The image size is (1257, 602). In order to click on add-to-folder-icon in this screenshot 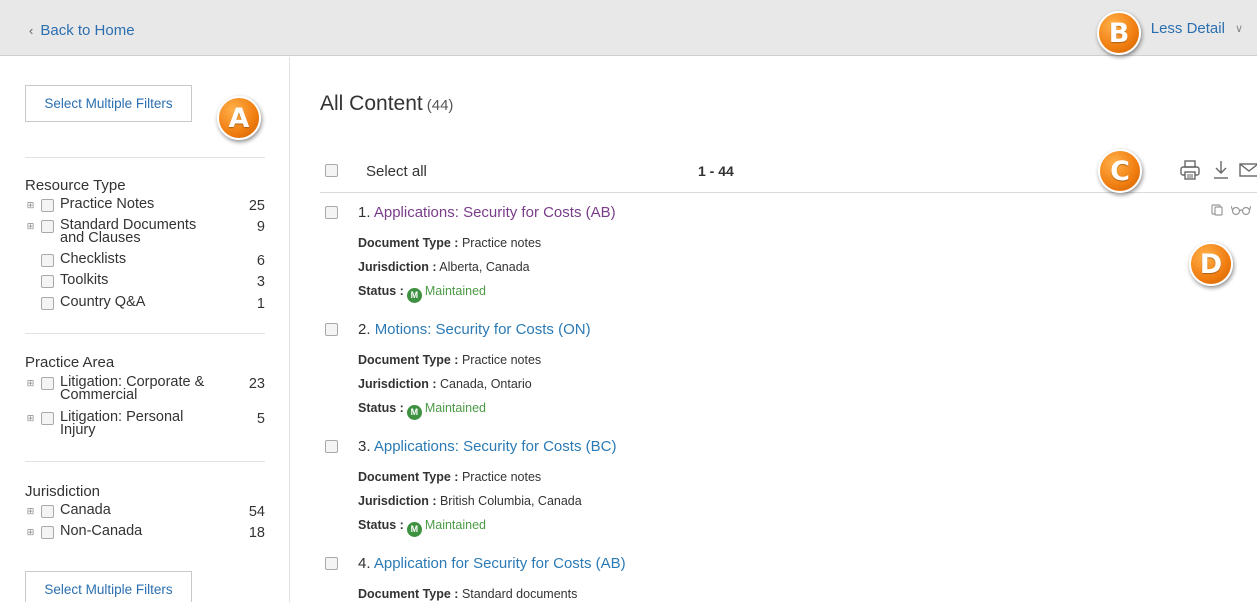, I will do `click(1217, 210)`.